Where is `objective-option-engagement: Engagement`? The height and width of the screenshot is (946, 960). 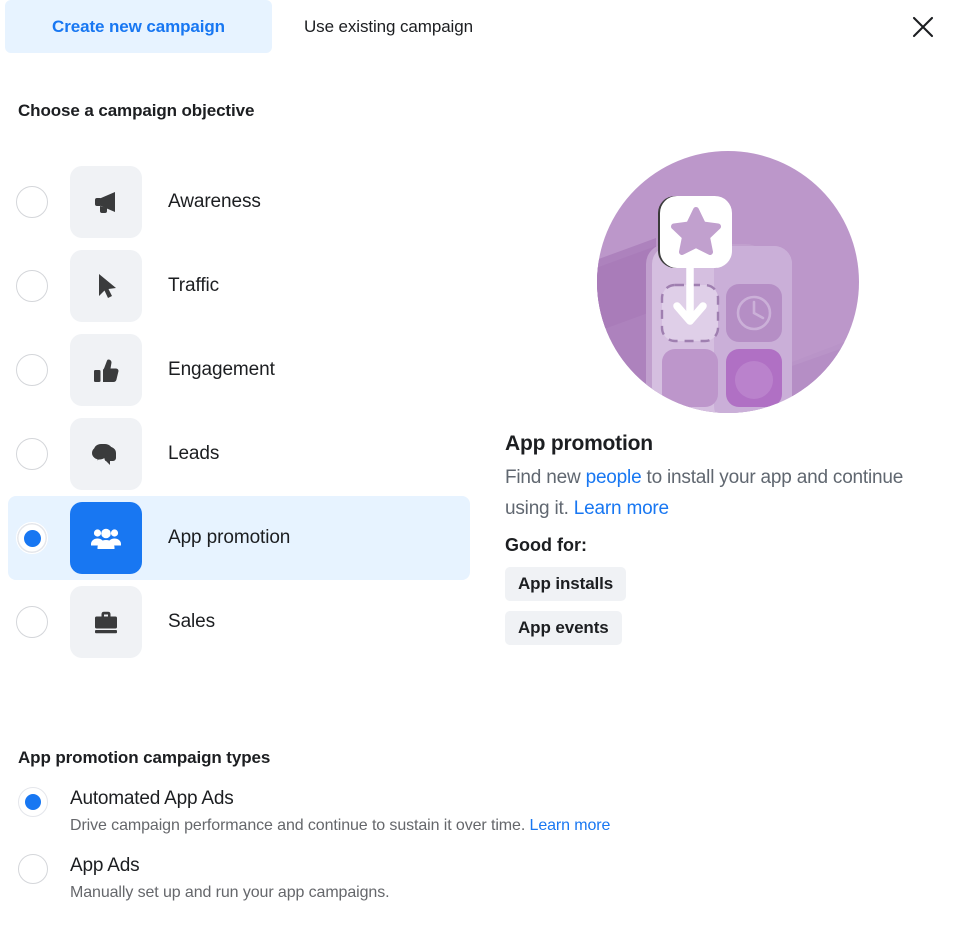
objective-option-engagement: Engagement is located at coordinates (239, 370).